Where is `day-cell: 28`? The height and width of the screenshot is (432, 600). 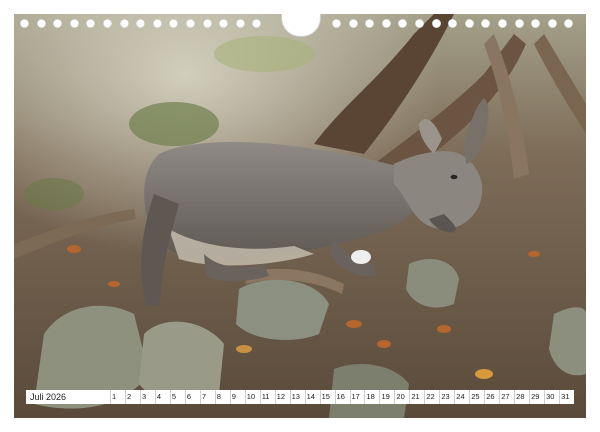 day-cell: 28 is located at coordinates (521, 397).